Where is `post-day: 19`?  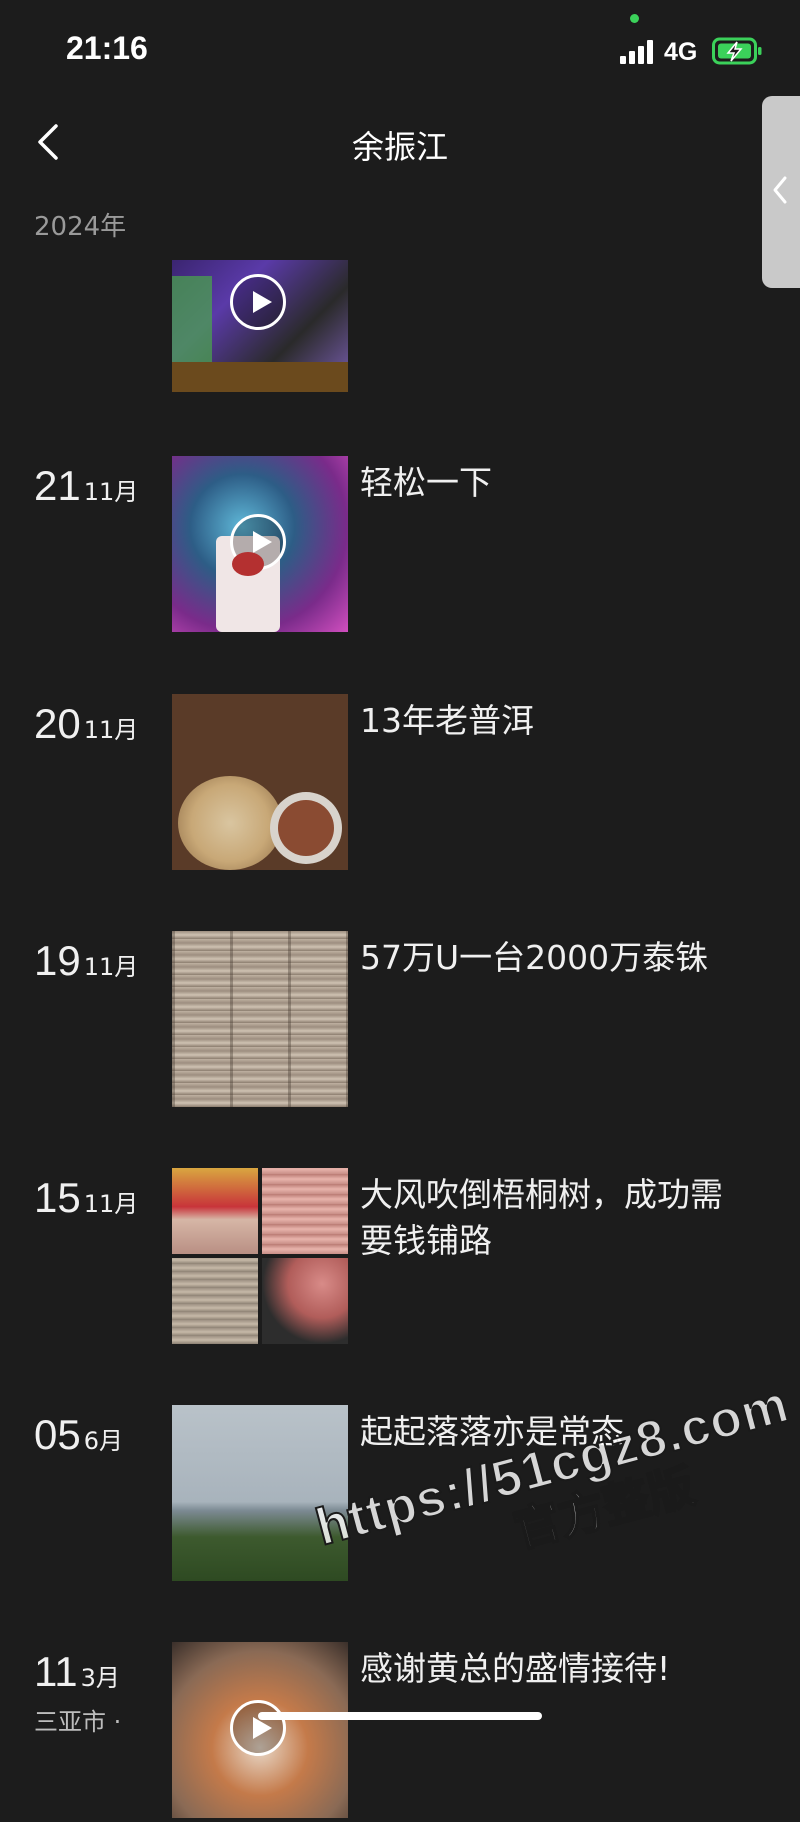 post-day: 19 is located at coordinates (57, 960).